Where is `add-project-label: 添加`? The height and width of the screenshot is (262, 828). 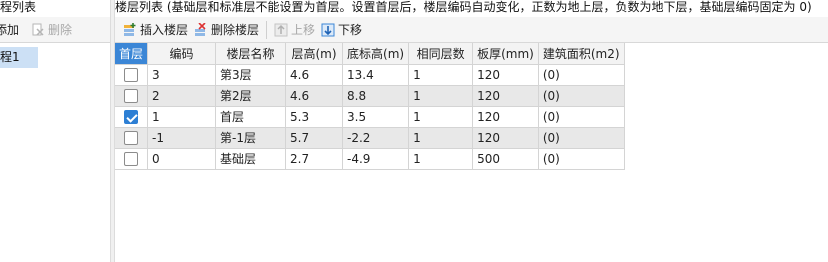 add-project-label: 添加 is located at coordinates (10, 30).